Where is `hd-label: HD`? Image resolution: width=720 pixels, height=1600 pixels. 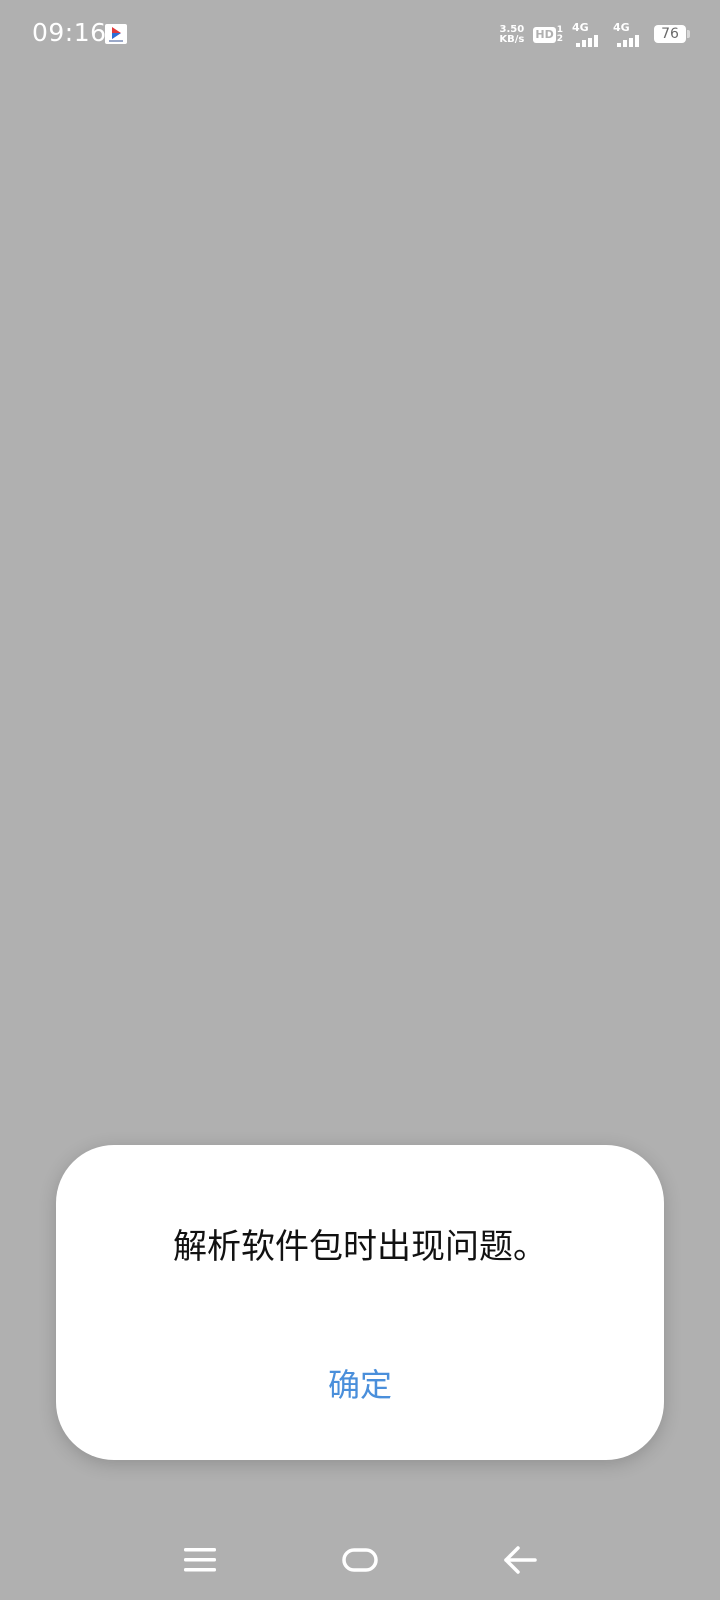 hd-label: HD is located at coordinates (544, 35).